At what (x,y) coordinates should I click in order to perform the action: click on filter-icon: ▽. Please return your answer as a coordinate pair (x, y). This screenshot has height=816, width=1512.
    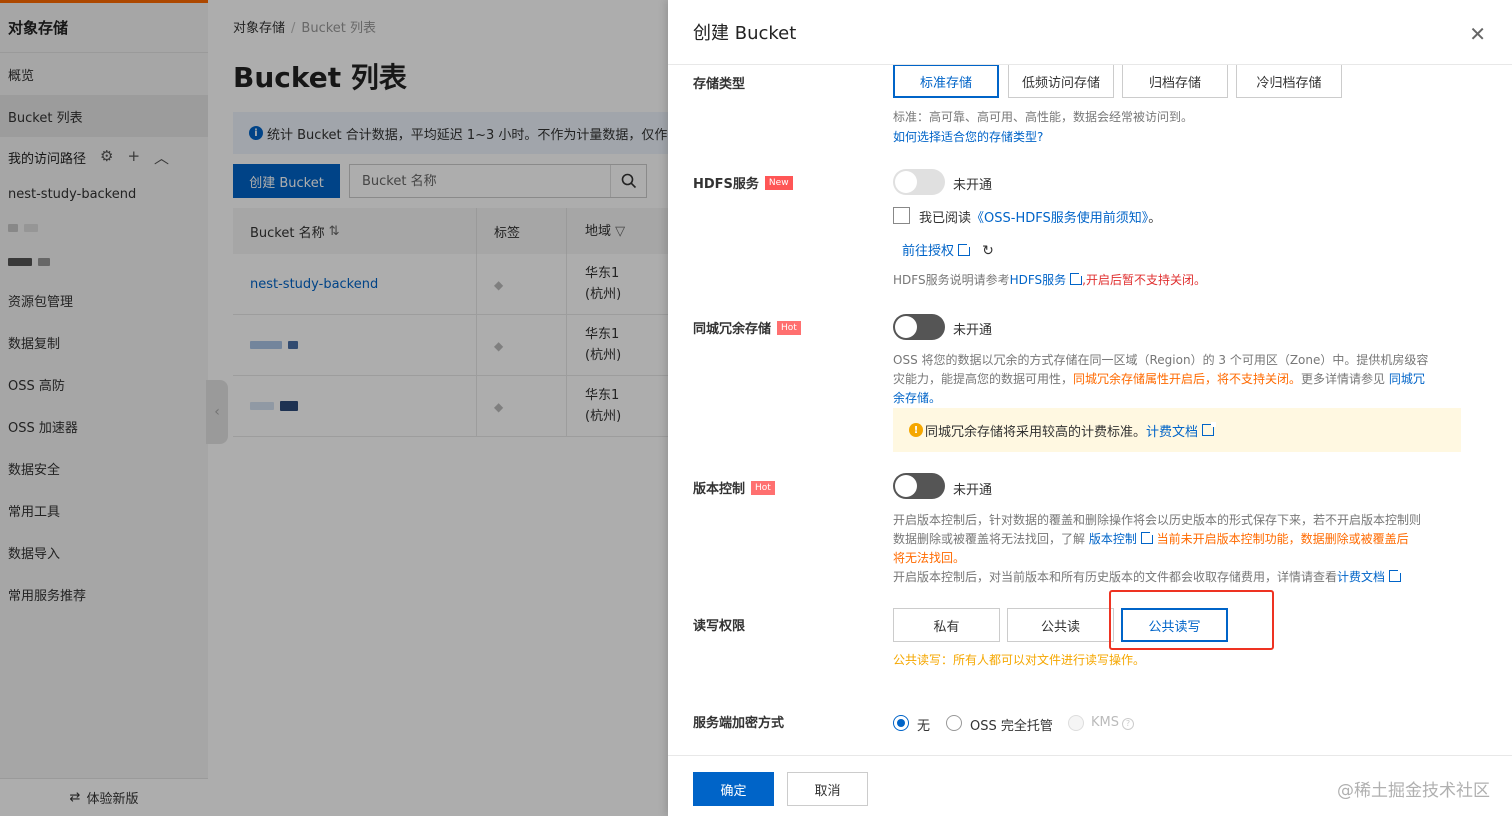
    Looking at the image, I should click on (620, 231).